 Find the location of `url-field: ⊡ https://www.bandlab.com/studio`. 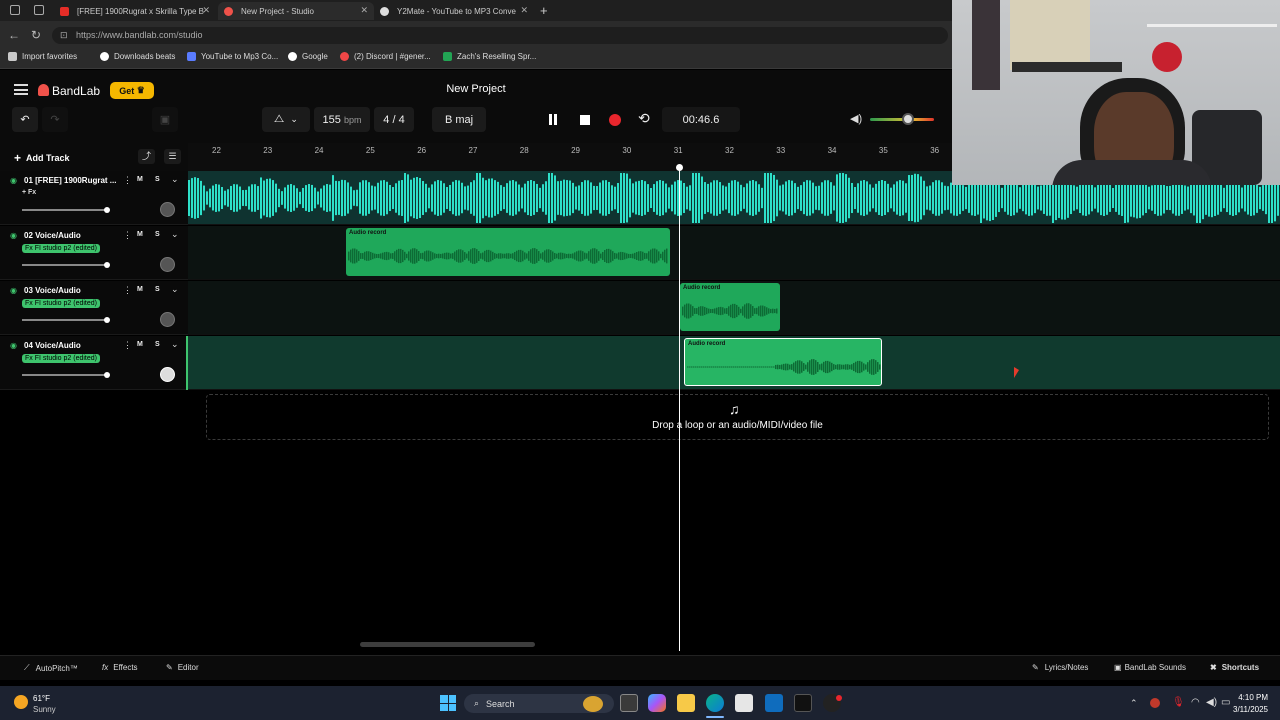

url-field: ⊡ https://www.bandlab.com/studio is located at coordinates (500, 35).